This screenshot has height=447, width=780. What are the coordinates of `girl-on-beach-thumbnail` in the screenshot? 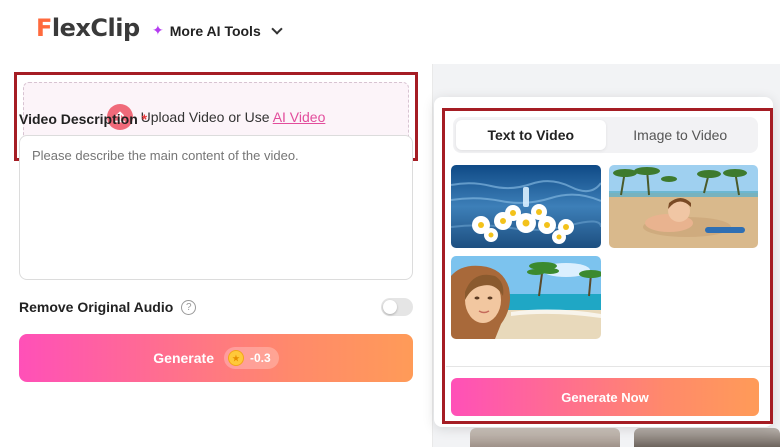 It's located at (683, 206).